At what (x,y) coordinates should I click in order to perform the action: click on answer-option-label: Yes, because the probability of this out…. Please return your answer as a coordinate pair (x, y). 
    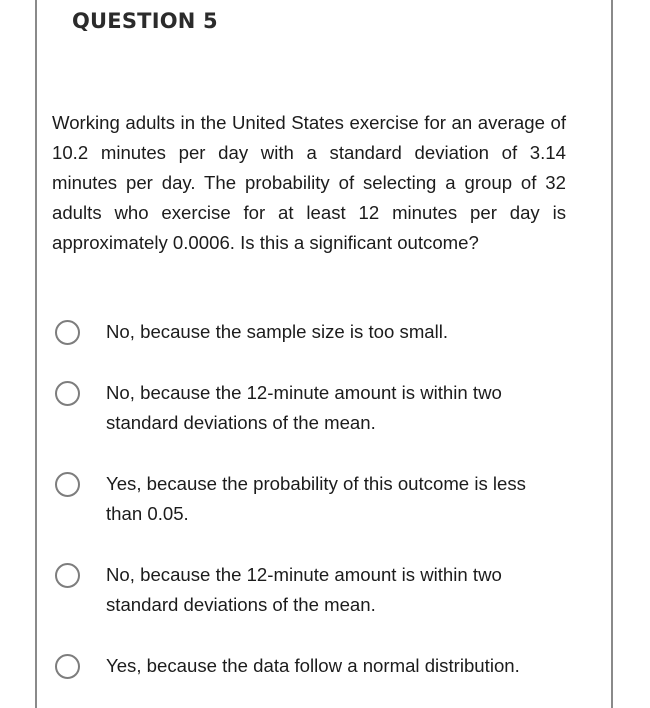
    Looking at the image, I should click on (316, 498).